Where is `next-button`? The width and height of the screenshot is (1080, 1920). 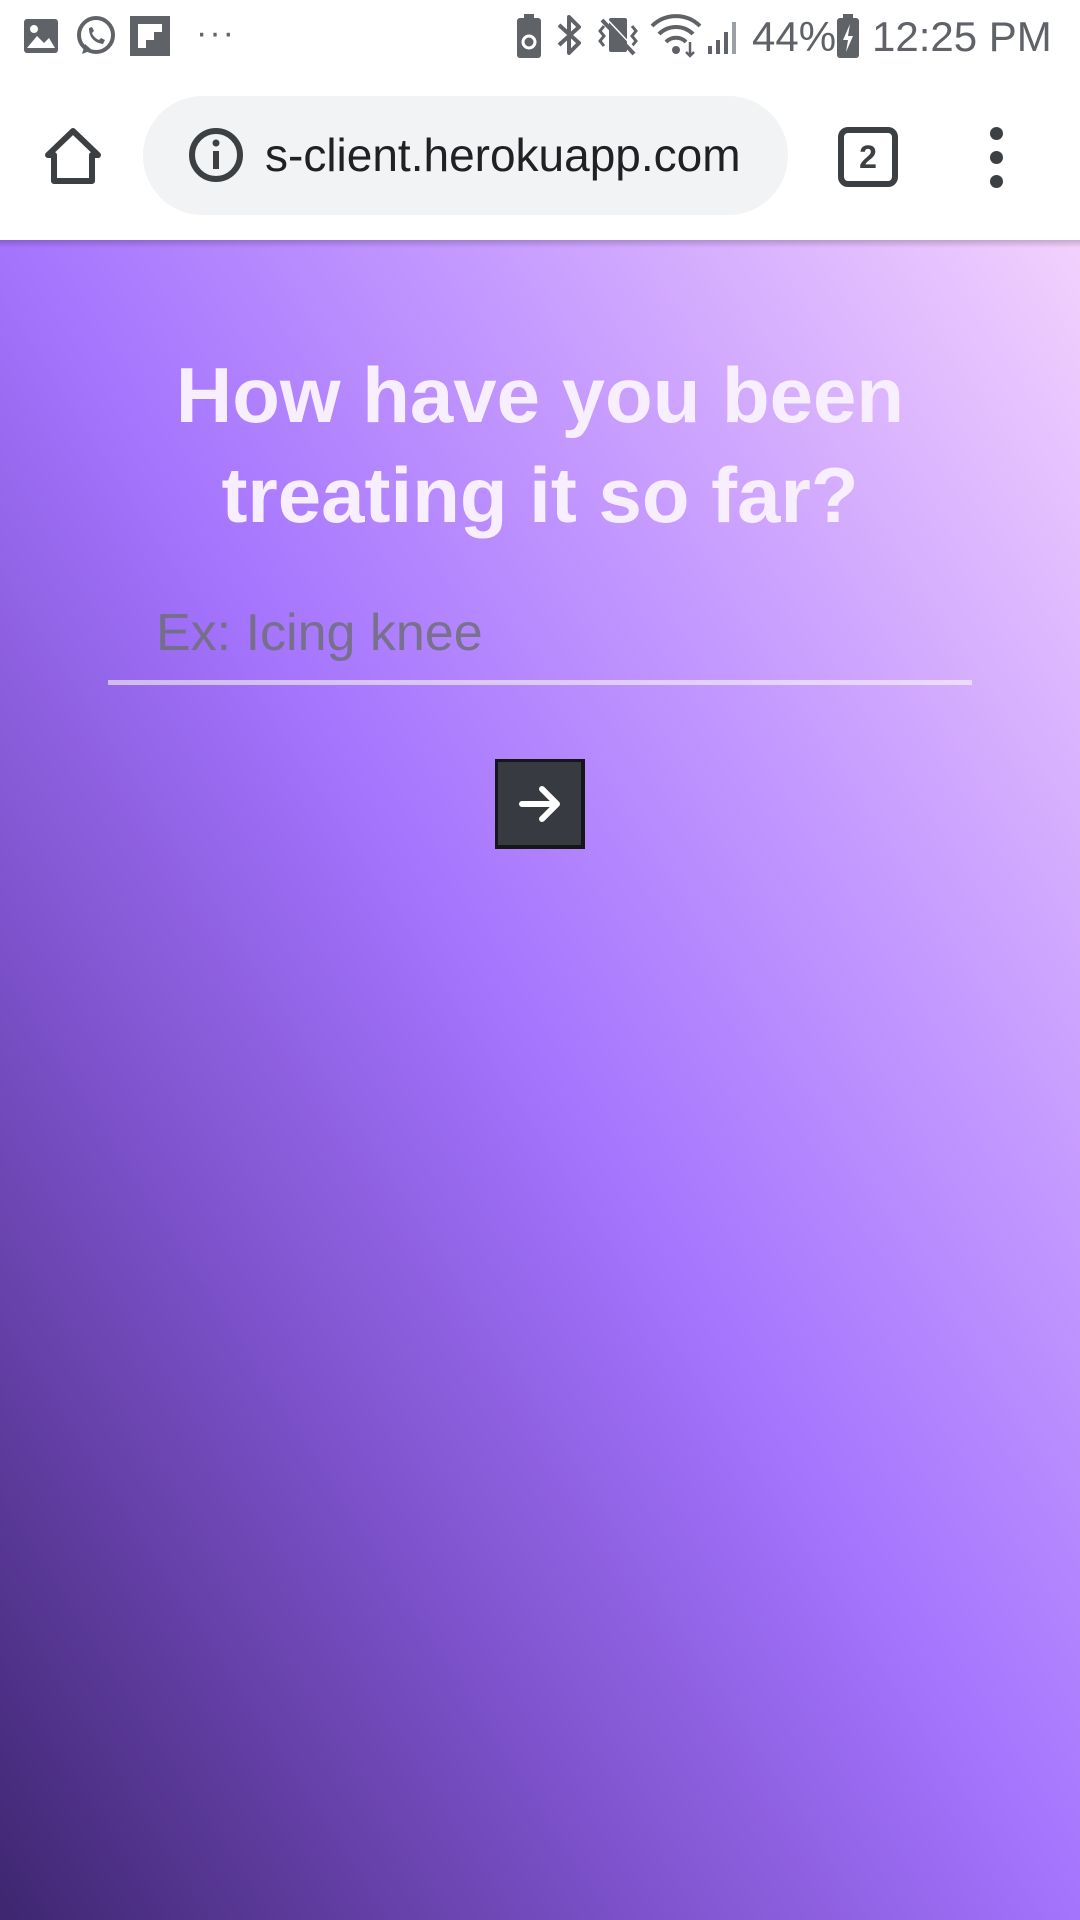
next-button is located at coordinates (540, 804).